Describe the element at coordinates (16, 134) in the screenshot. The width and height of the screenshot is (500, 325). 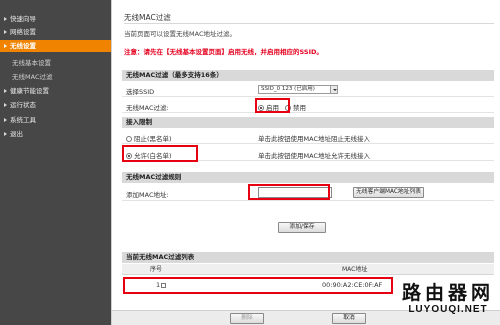
I see `nav-label: 退出` at that location.